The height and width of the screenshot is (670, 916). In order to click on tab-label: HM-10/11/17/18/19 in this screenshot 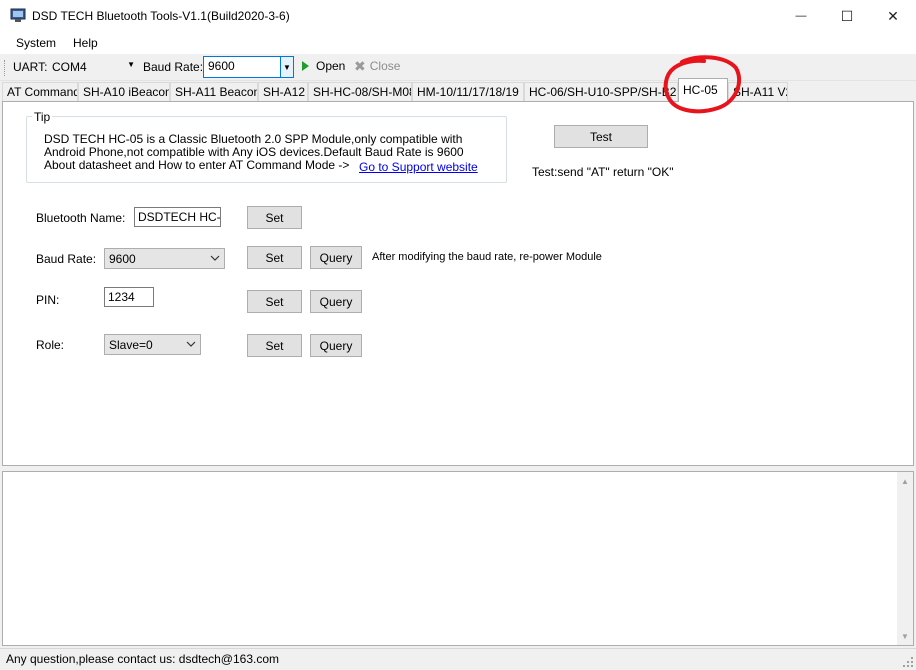, I will do `click(468, 92)`.